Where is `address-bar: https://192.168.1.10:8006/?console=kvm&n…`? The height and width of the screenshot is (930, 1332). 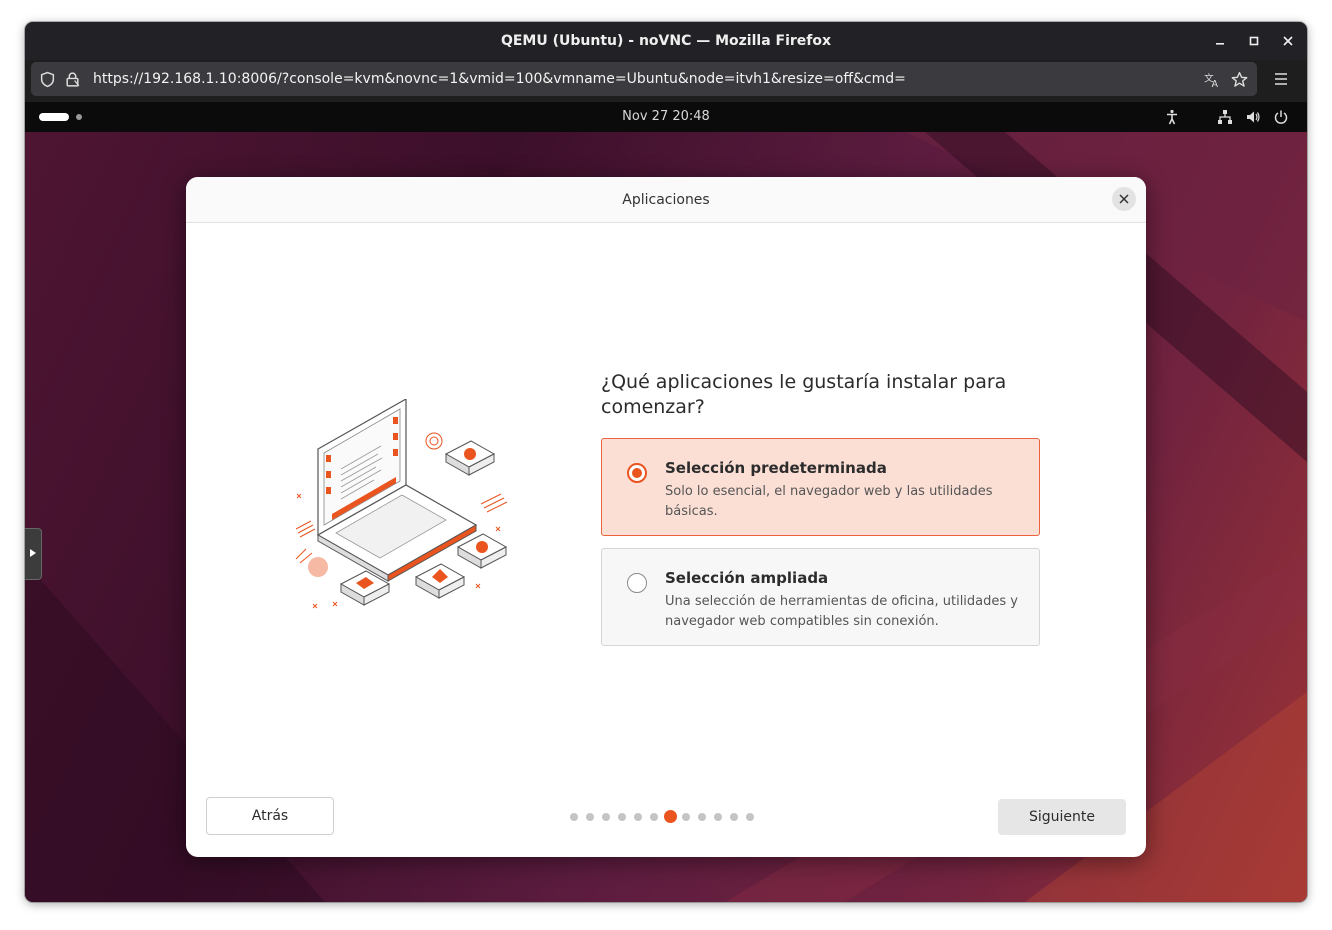 address-bar: https://192.168.1.10:8006/?console=kvm&n… is located at coordinates (644, 79).